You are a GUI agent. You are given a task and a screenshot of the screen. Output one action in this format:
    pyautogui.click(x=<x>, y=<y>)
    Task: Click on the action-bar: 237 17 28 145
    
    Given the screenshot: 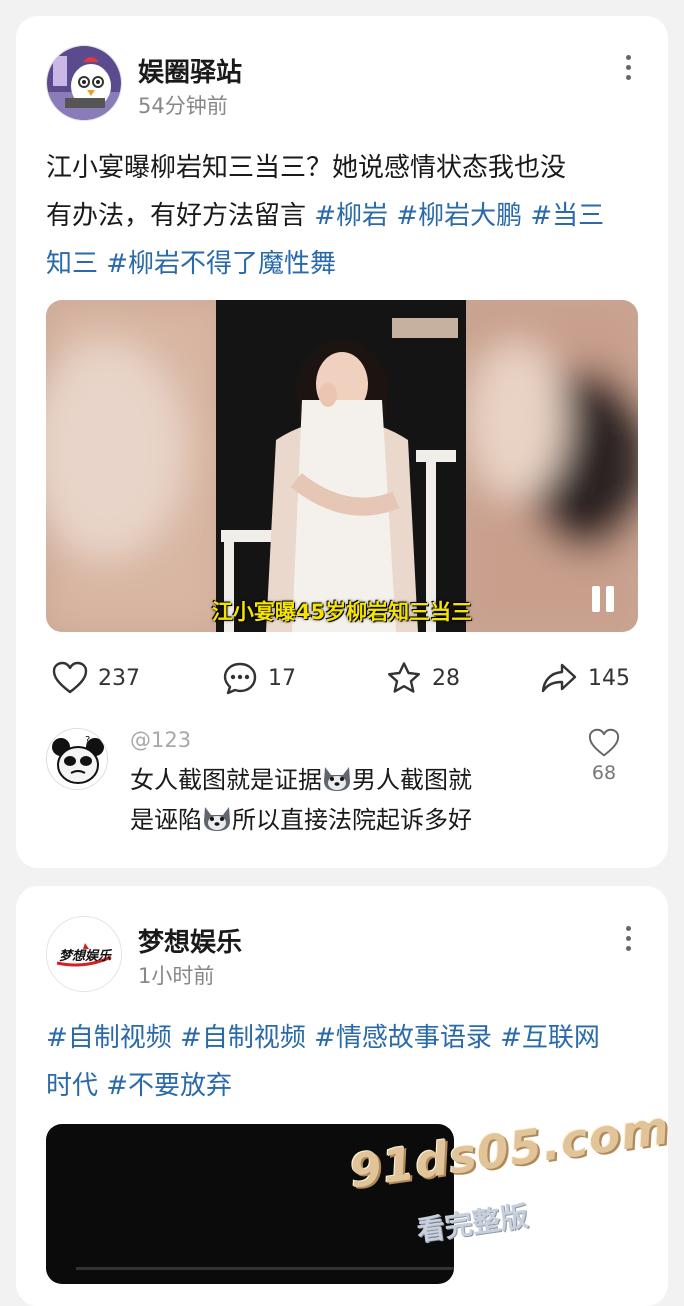 What is the action you would take?
    pyautogui.click(x=342, y=678)
    